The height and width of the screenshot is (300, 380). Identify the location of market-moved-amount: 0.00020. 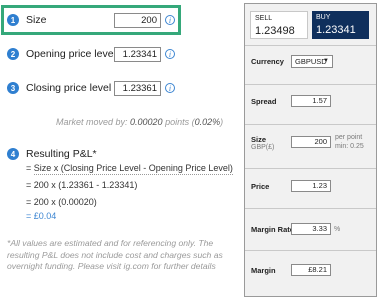
(146, 122).